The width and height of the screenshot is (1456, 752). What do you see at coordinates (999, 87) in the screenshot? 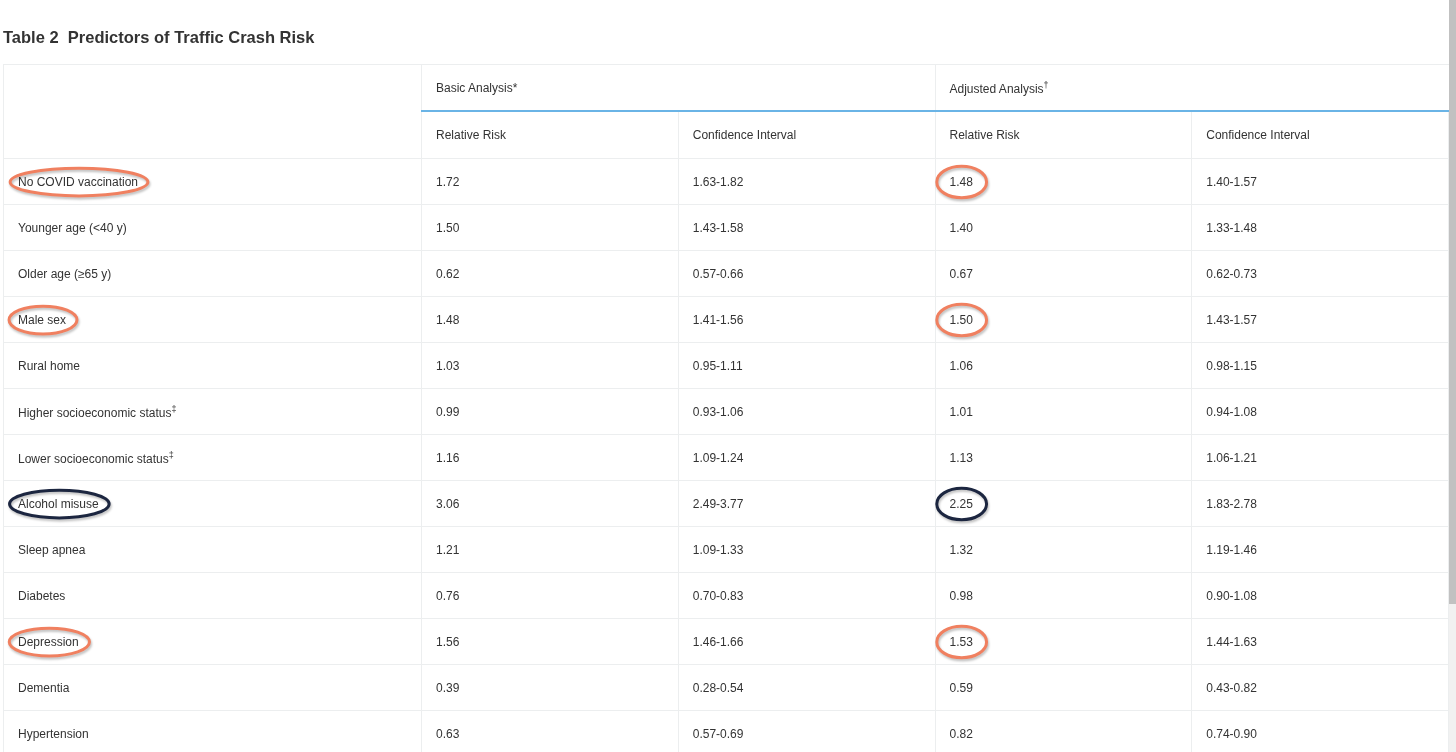
I see `column-group-header: Adjusted Analysis$^{†}$` at bounding box center [999, 87].